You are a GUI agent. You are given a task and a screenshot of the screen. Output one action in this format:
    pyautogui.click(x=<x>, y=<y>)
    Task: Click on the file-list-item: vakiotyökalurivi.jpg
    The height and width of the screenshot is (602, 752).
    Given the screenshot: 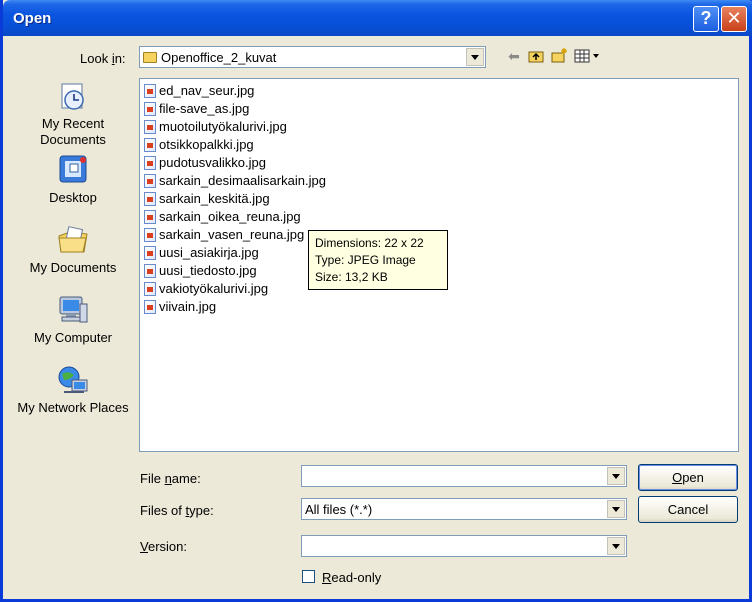 What is the action you would take?
    pyautogui.click(x=206, y=289)
    